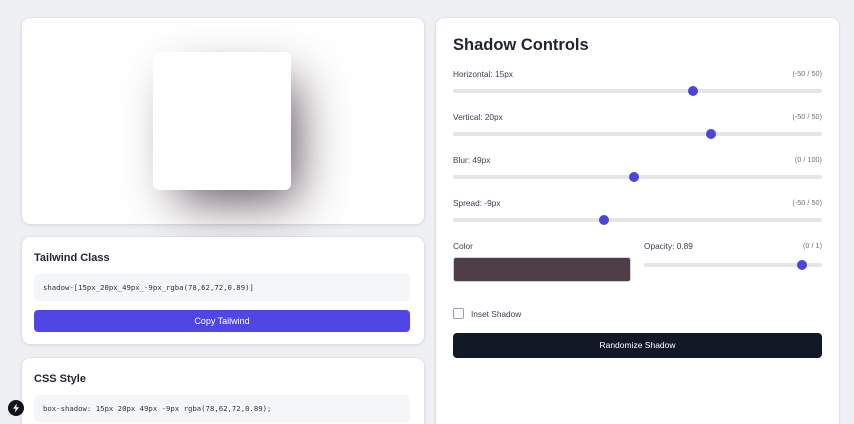 Image resolution: width=854 pixels, height=424 pixels. Describe the element at coordinates (802, 265) in the screenshot. I see `opacity-slider-thumb` at that location.